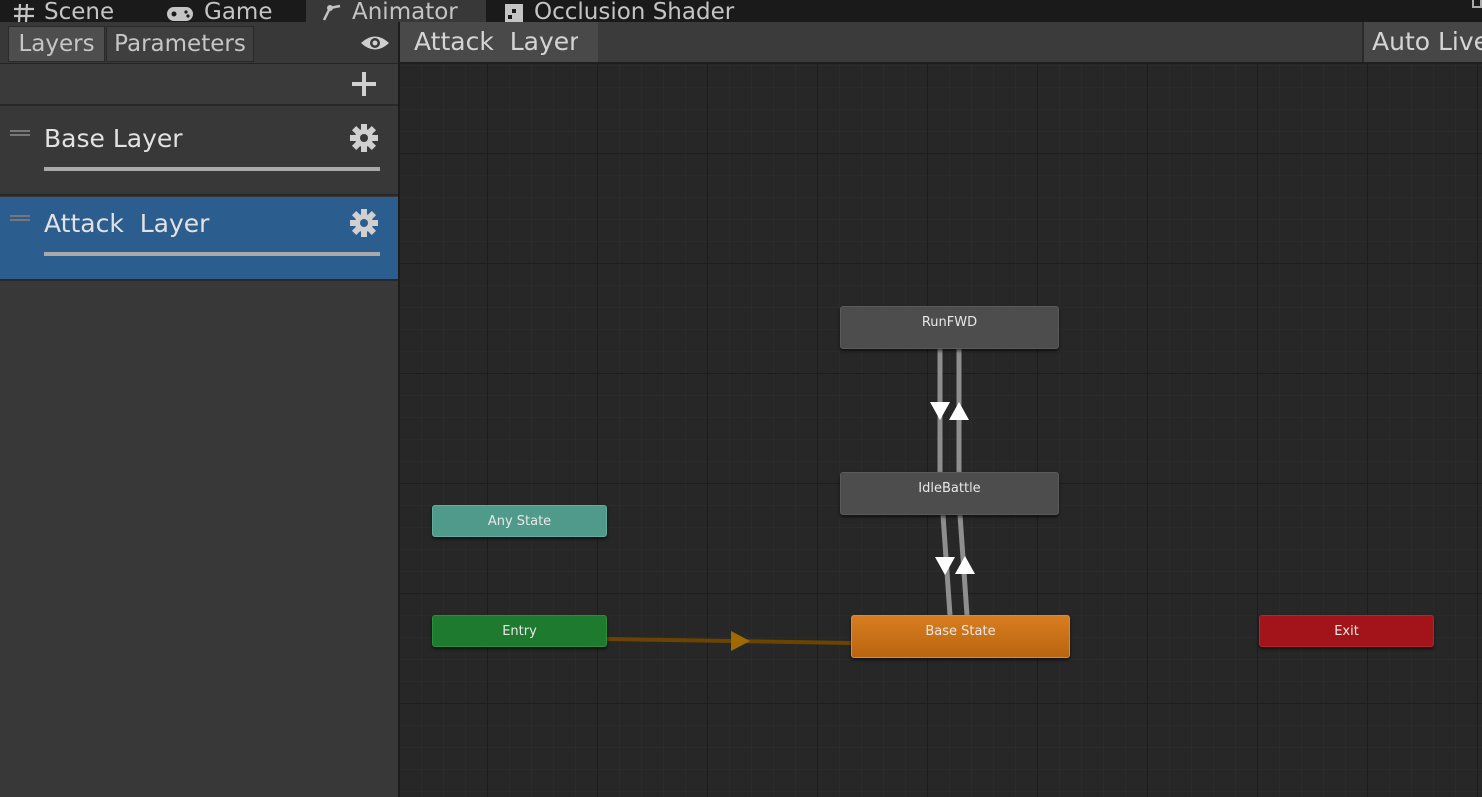  I want to click on tab-game: Game, so click(231, 11).